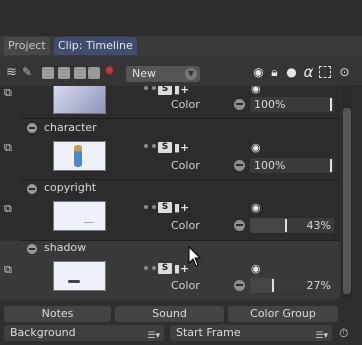 This screenshot has height=345, width=362. Describe the element at coordinates (195, 256) in the screenshot. I see `mouse-cursor-icon` at that location.